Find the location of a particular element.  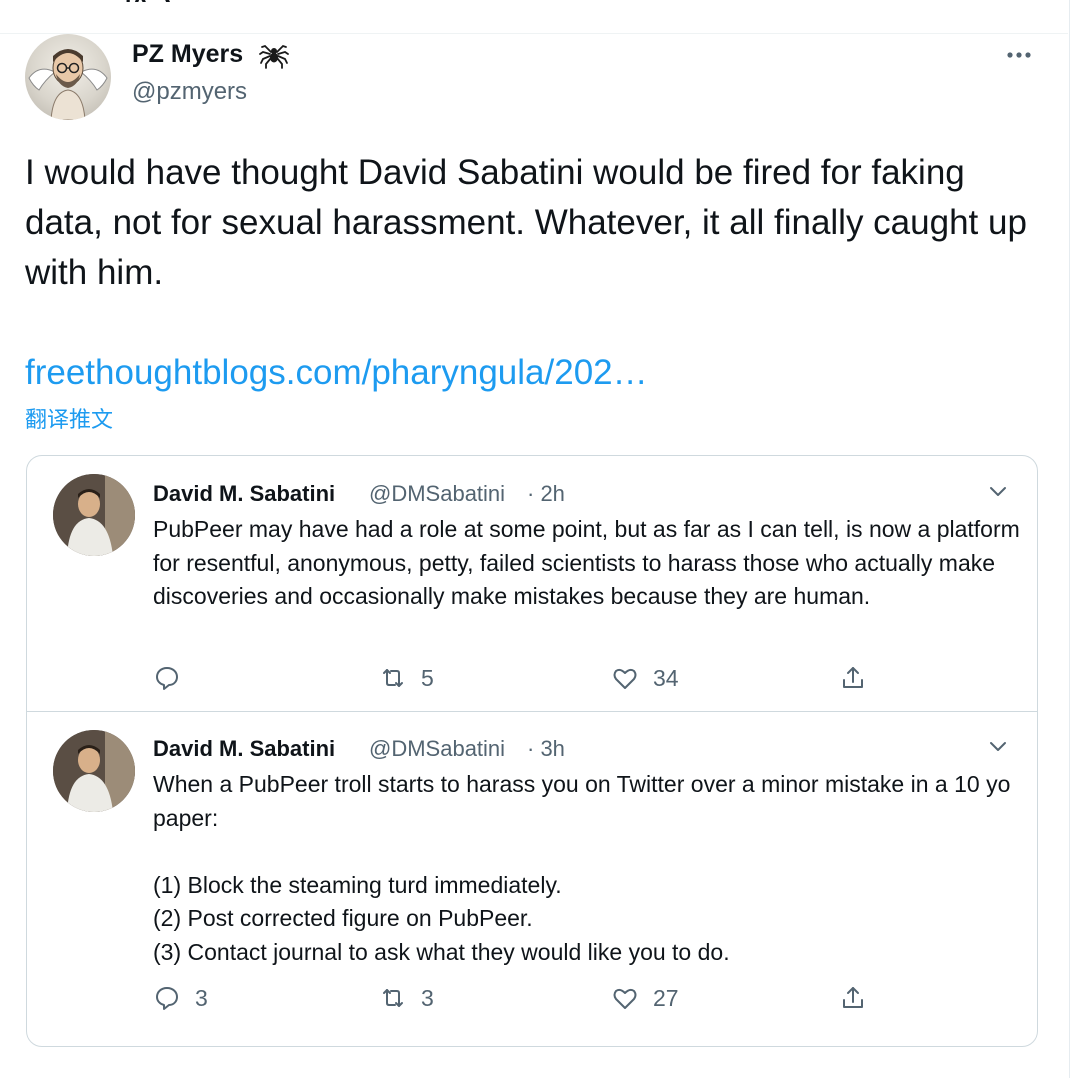

retweet-button: 5 is located at coordinates (406, 678).